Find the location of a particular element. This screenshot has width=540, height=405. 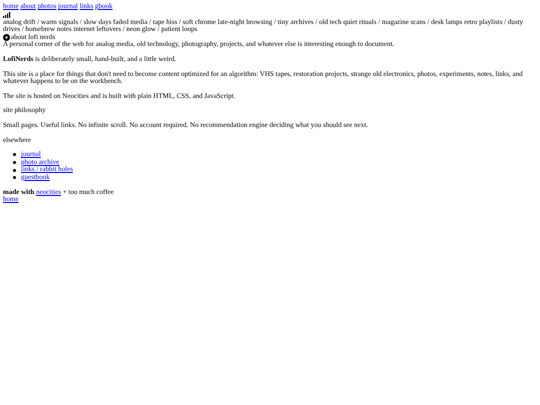

disc-icon is located at coordinates (6, 38).